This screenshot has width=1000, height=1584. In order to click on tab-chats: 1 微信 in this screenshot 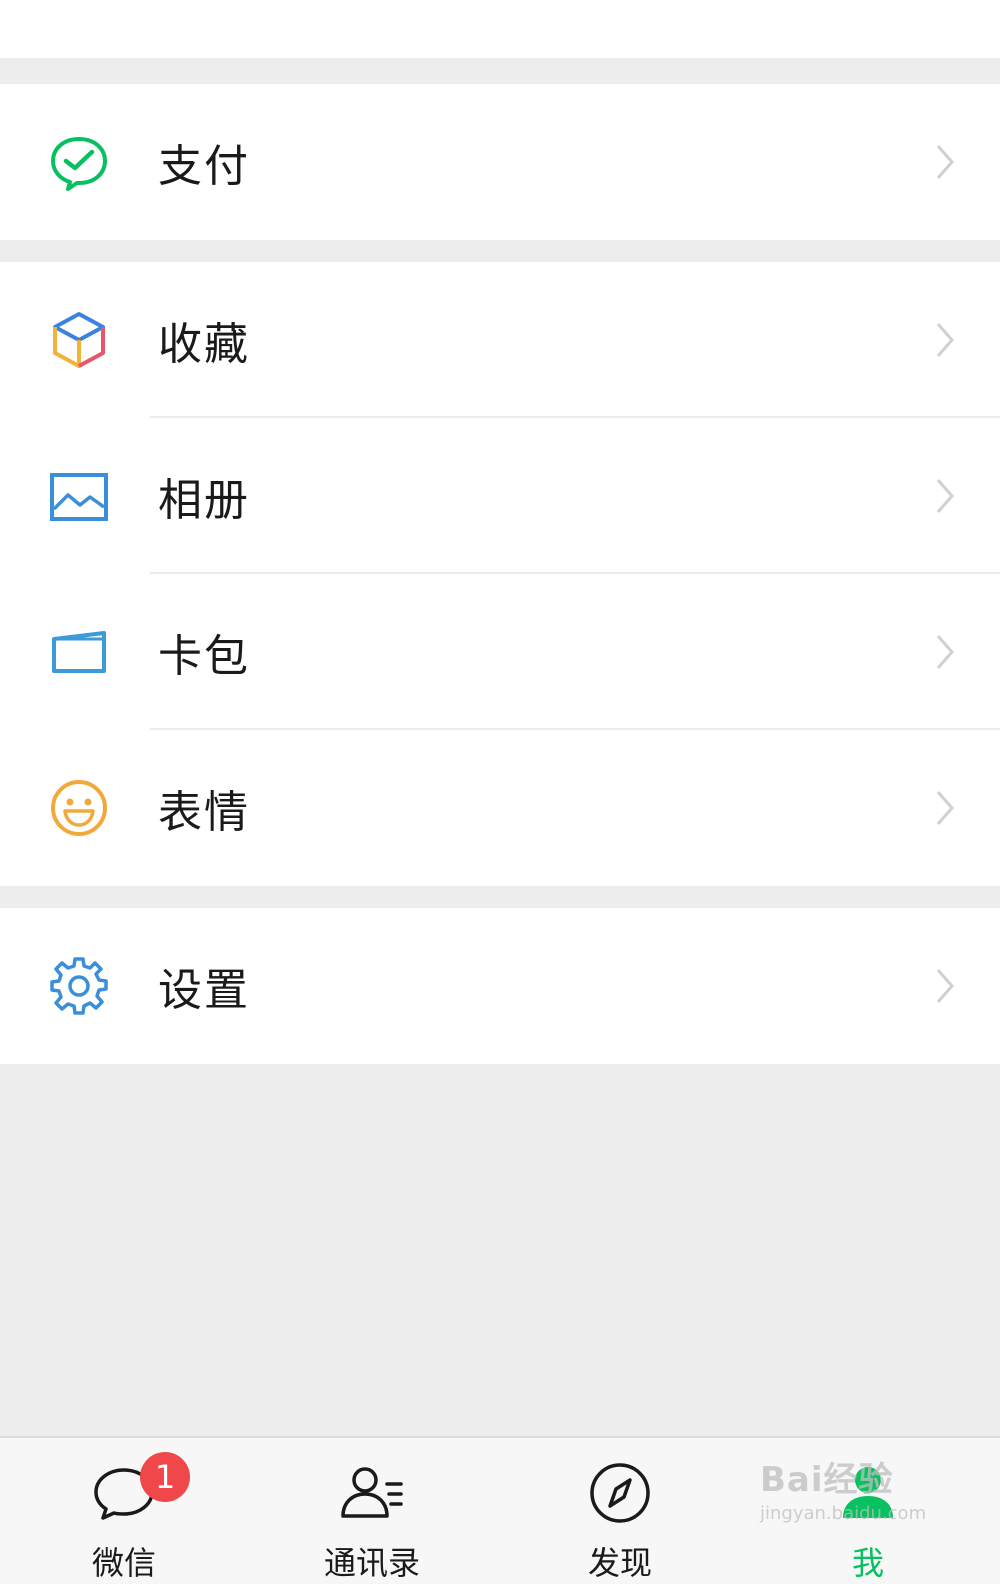, I will do `click(124, 1511)`.